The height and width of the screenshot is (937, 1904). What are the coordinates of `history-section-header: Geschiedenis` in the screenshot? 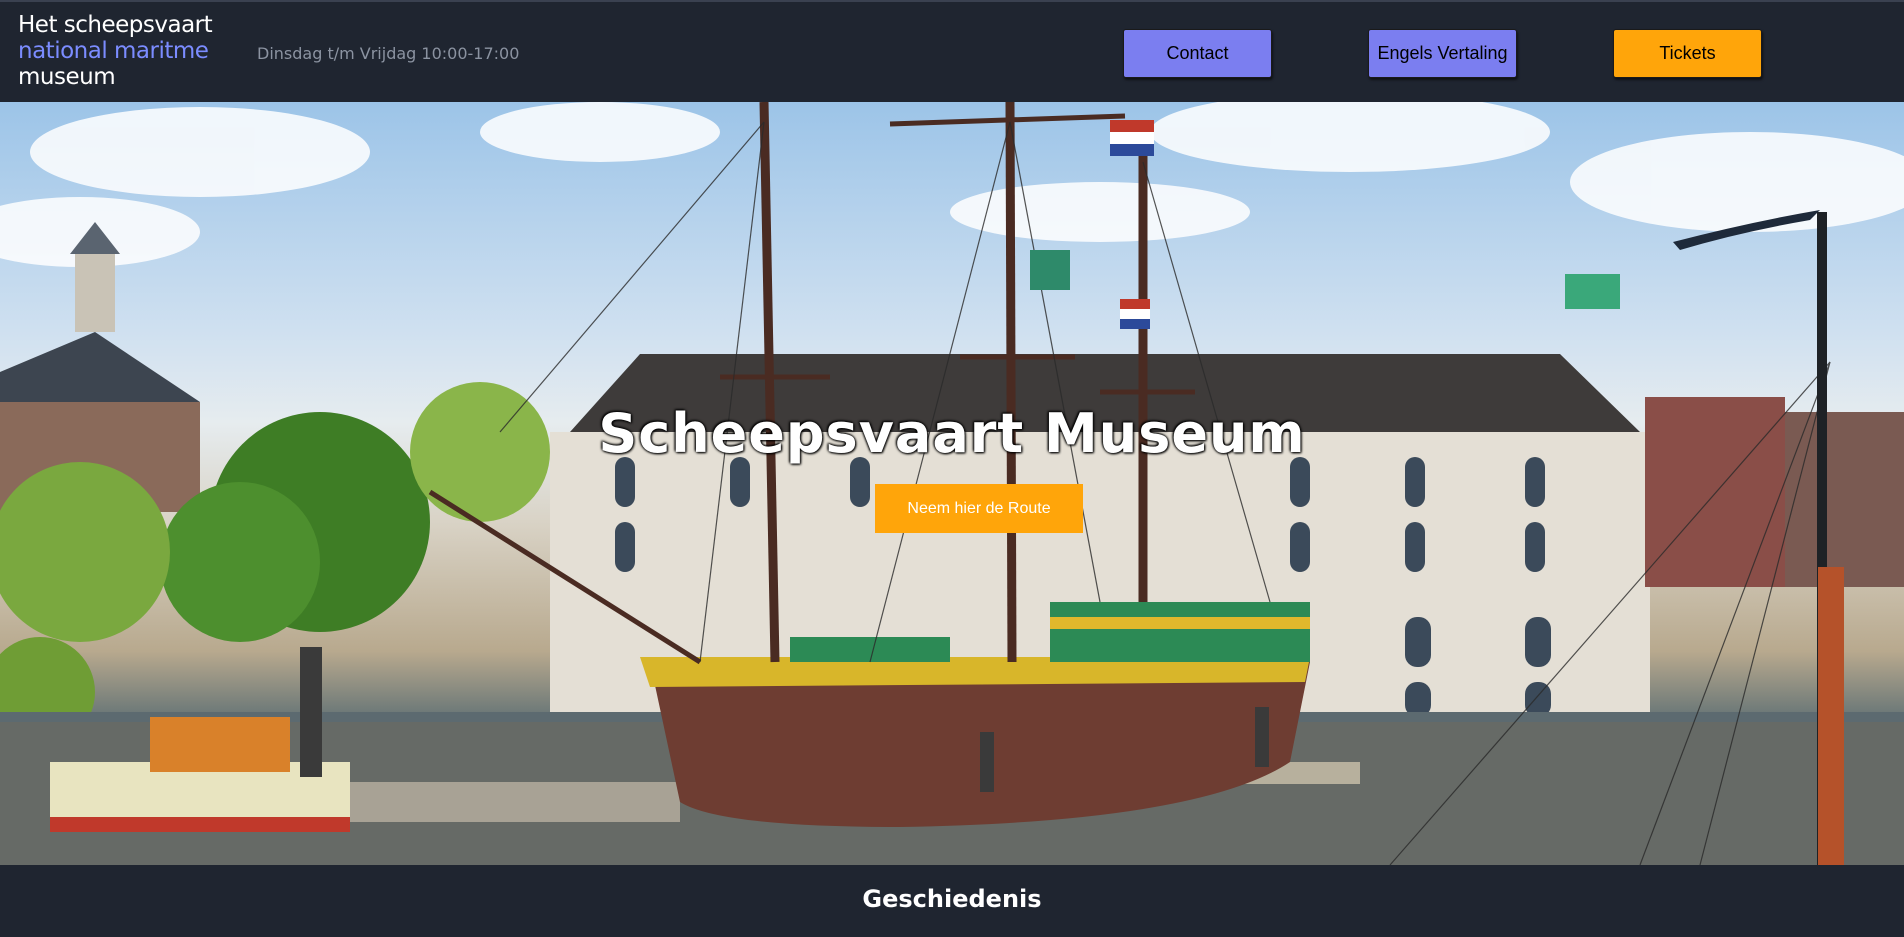 It's located at (952, 901).